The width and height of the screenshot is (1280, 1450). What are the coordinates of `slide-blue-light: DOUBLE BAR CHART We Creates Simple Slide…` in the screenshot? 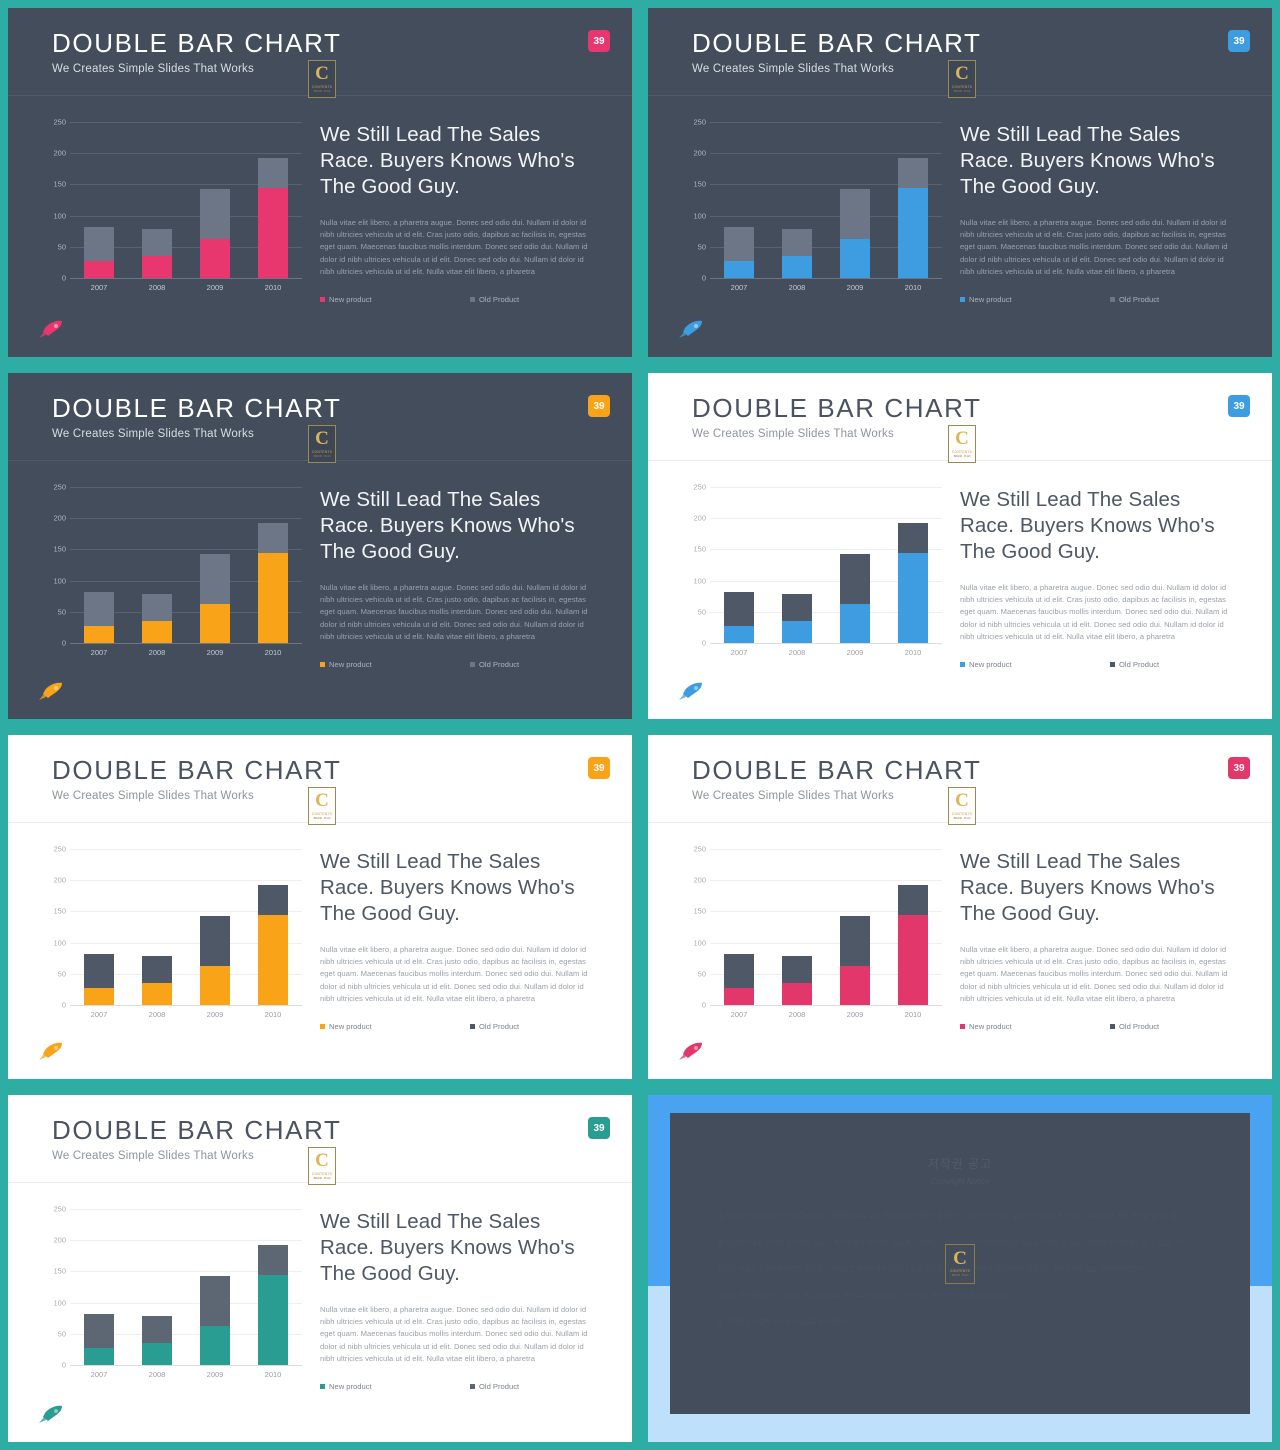 It's located at (960, 546).